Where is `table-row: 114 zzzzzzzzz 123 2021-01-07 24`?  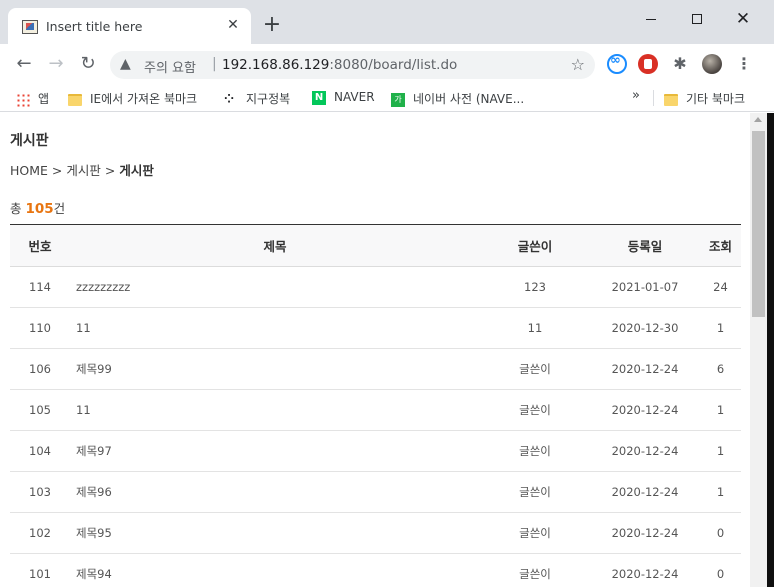 table-row: 114 zzzzzzzzz 123 2021-01-07 24 is located at coordinates (375, 287).